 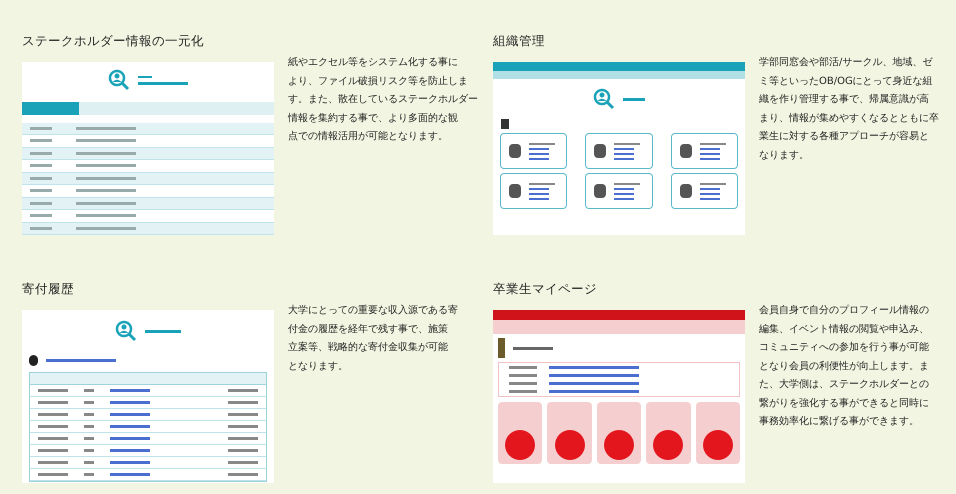 I want to click on section-title: 寄付履歴, so click(x=48, y=289).